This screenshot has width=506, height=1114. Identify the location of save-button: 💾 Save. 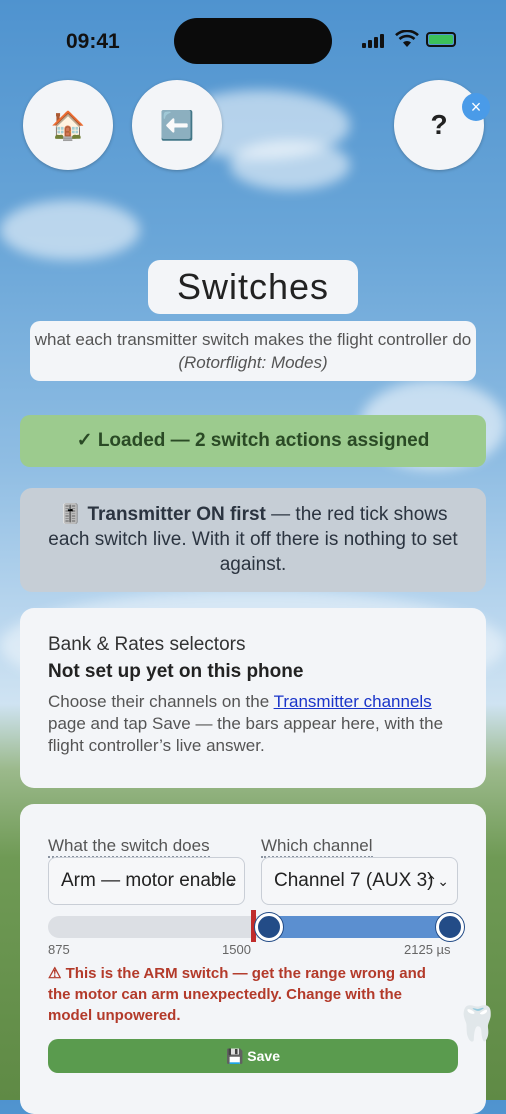
(253, 1056).